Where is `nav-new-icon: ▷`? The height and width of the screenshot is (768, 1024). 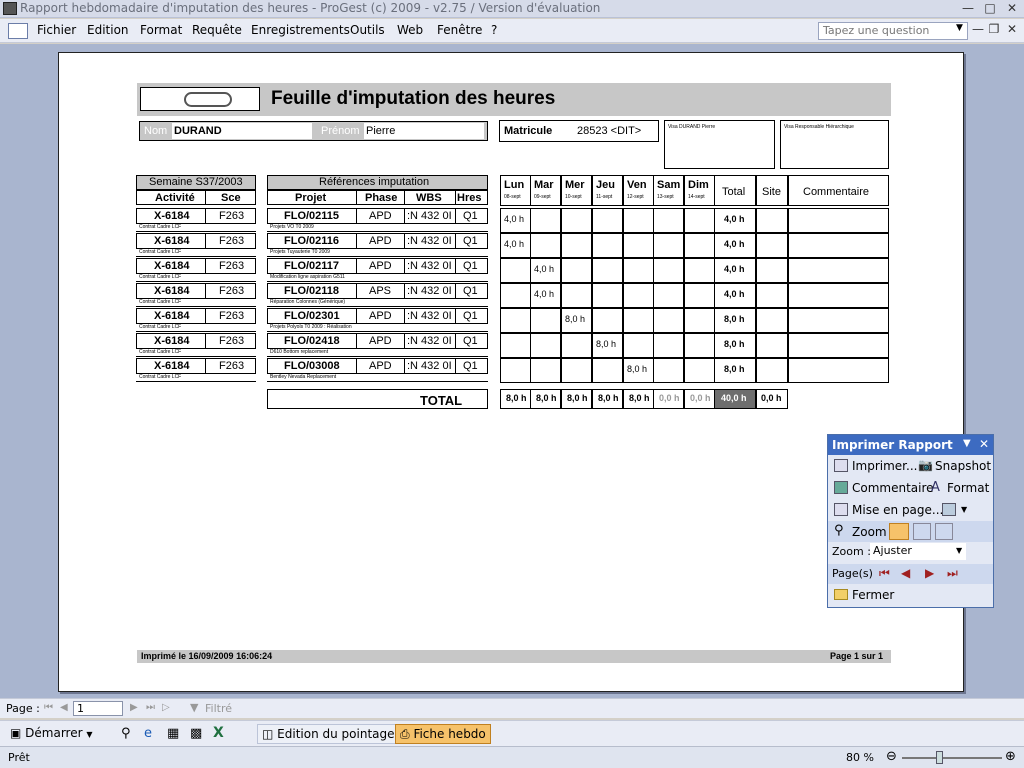 nav-new-icon: ▷ is located at coordinates (166, 707).